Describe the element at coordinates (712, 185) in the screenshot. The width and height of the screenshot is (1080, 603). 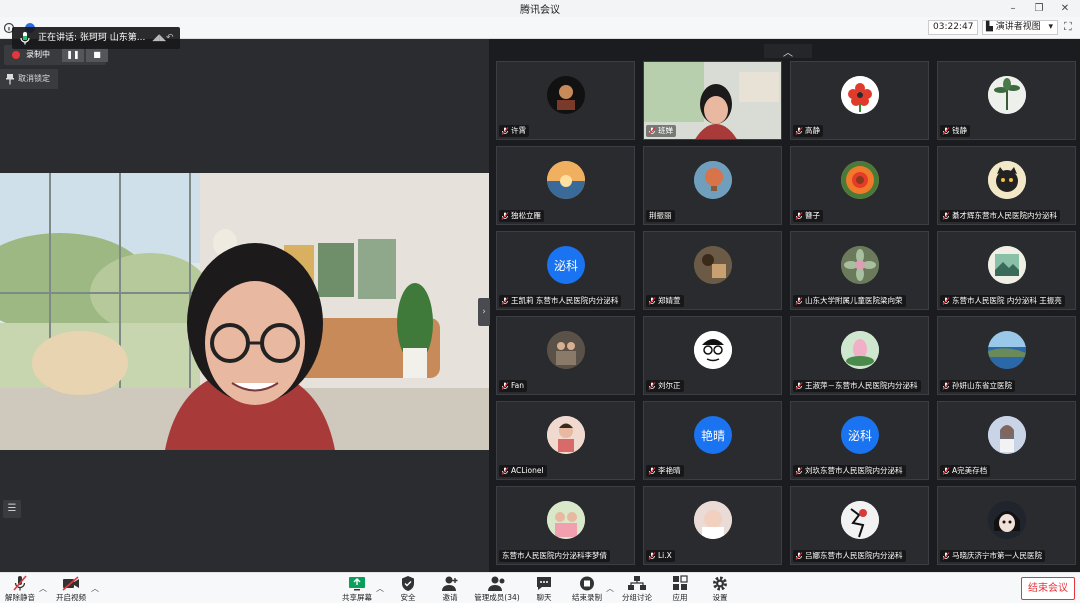
I see `participant-tile: 荆振丽` at that location.